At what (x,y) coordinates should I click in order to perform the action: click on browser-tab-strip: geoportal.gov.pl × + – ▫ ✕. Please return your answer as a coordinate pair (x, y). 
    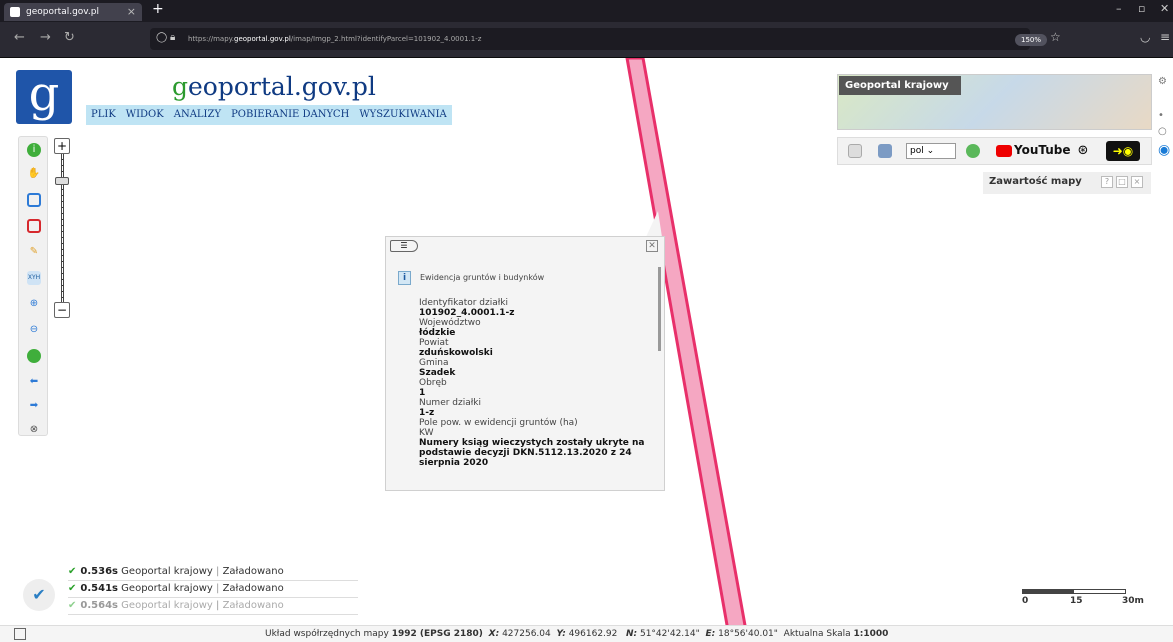
    Looking at the image, I should click on (586, 11).